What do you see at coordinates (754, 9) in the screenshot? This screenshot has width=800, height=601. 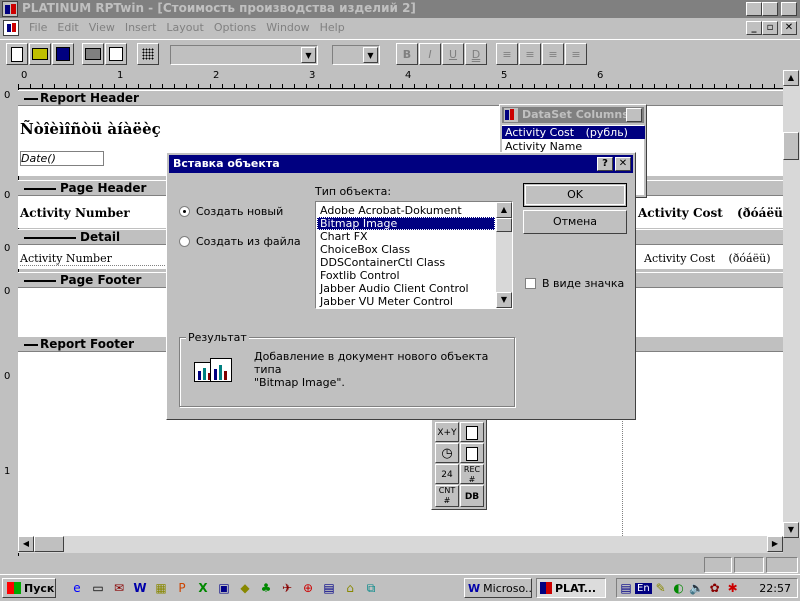 I see `app-minimize-button: _` at bounding box center [754, 9].